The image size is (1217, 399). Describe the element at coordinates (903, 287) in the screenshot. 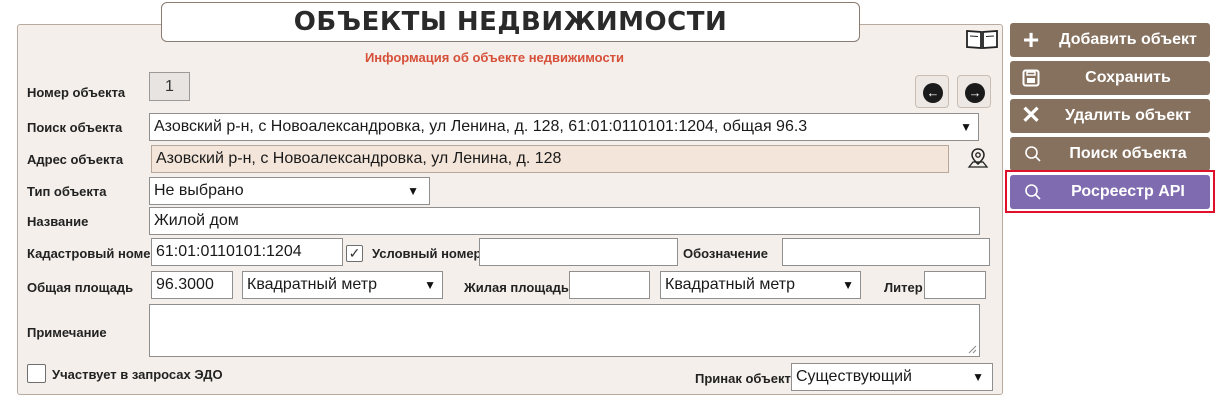

I see `liter-label: Литер` at that location.